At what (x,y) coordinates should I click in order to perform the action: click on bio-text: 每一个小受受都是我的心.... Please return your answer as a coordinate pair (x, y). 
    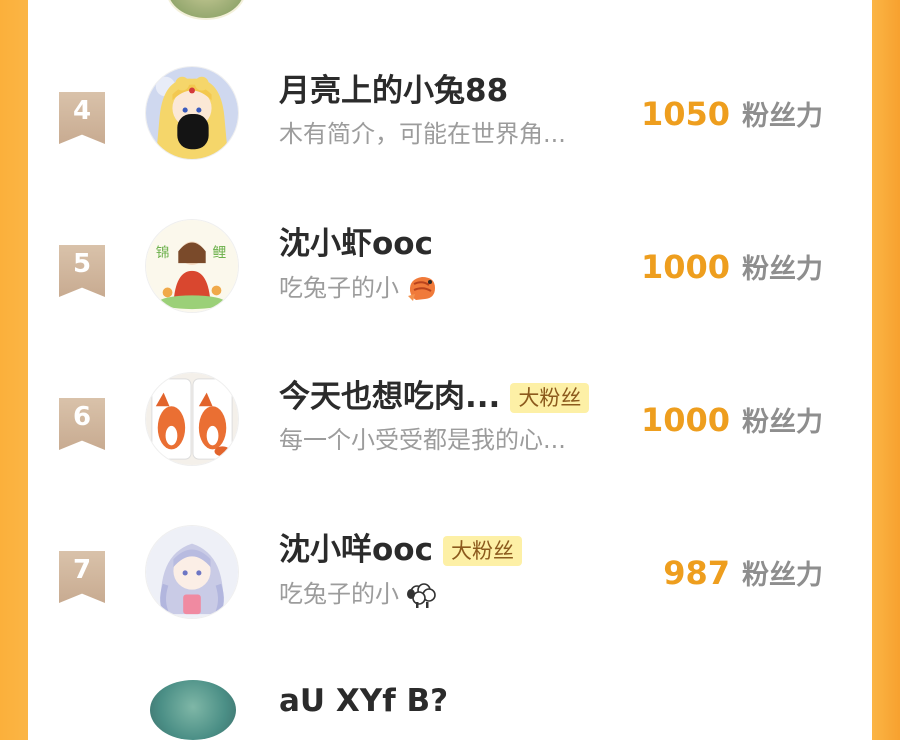
    Looking at the image, I should click on (422, 440).